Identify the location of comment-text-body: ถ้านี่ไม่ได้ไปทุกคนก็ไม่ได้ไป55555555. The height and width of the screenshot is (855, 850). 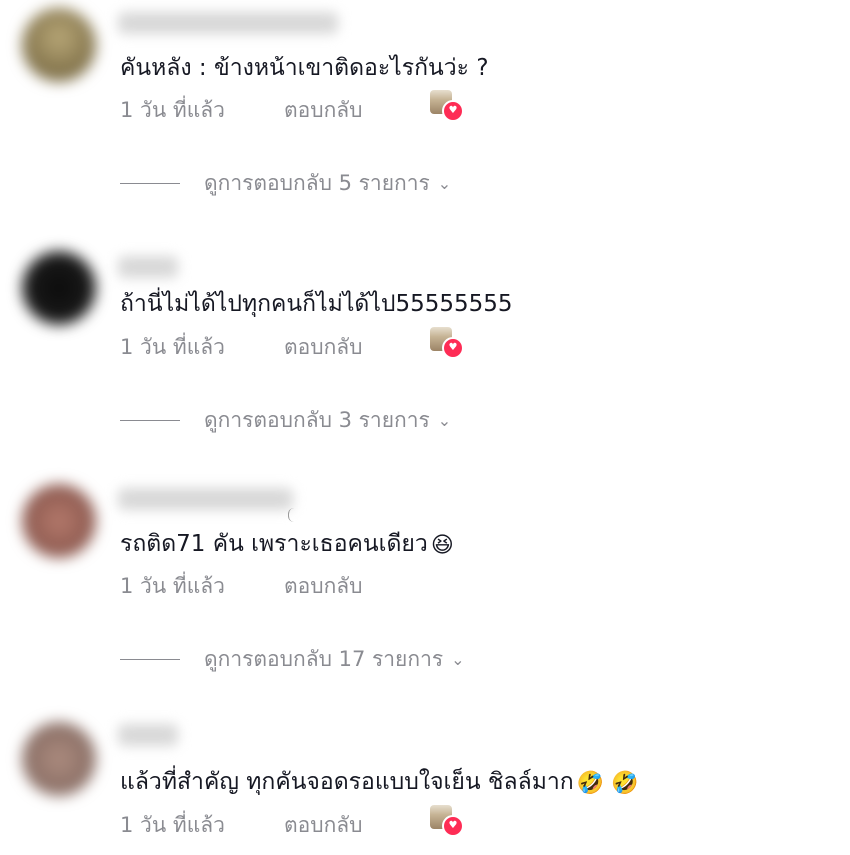
(316, 304).